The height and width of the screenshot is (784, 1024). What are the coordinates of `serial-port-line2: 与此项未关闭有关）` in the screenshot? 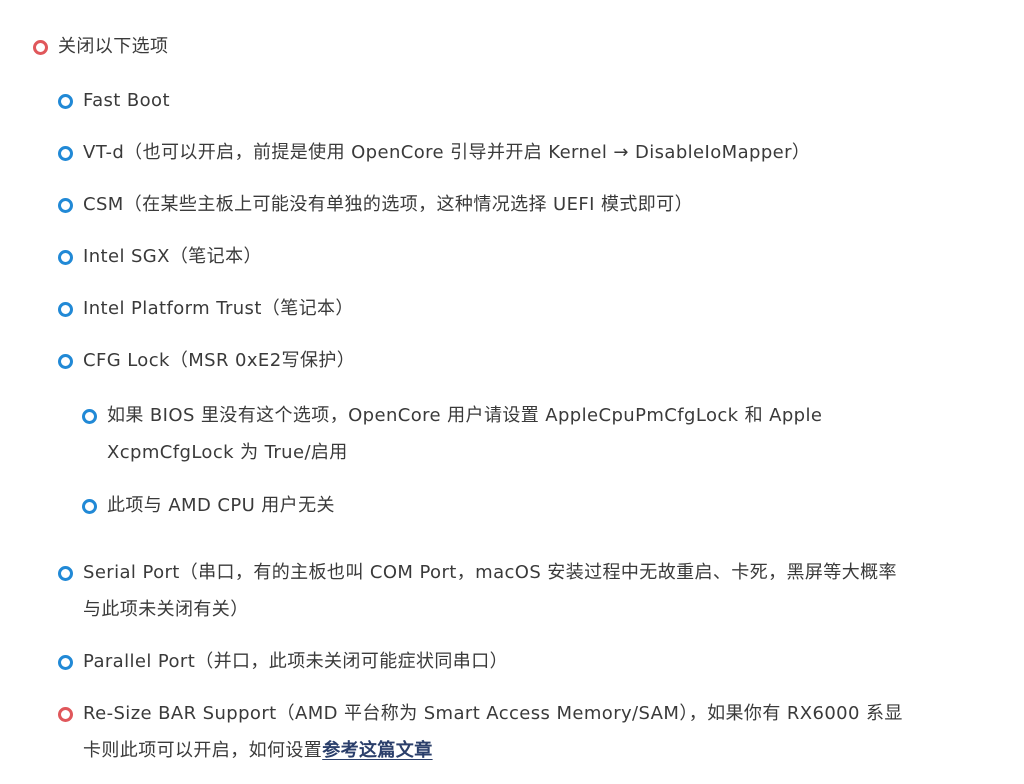 It's located at (166, 609).